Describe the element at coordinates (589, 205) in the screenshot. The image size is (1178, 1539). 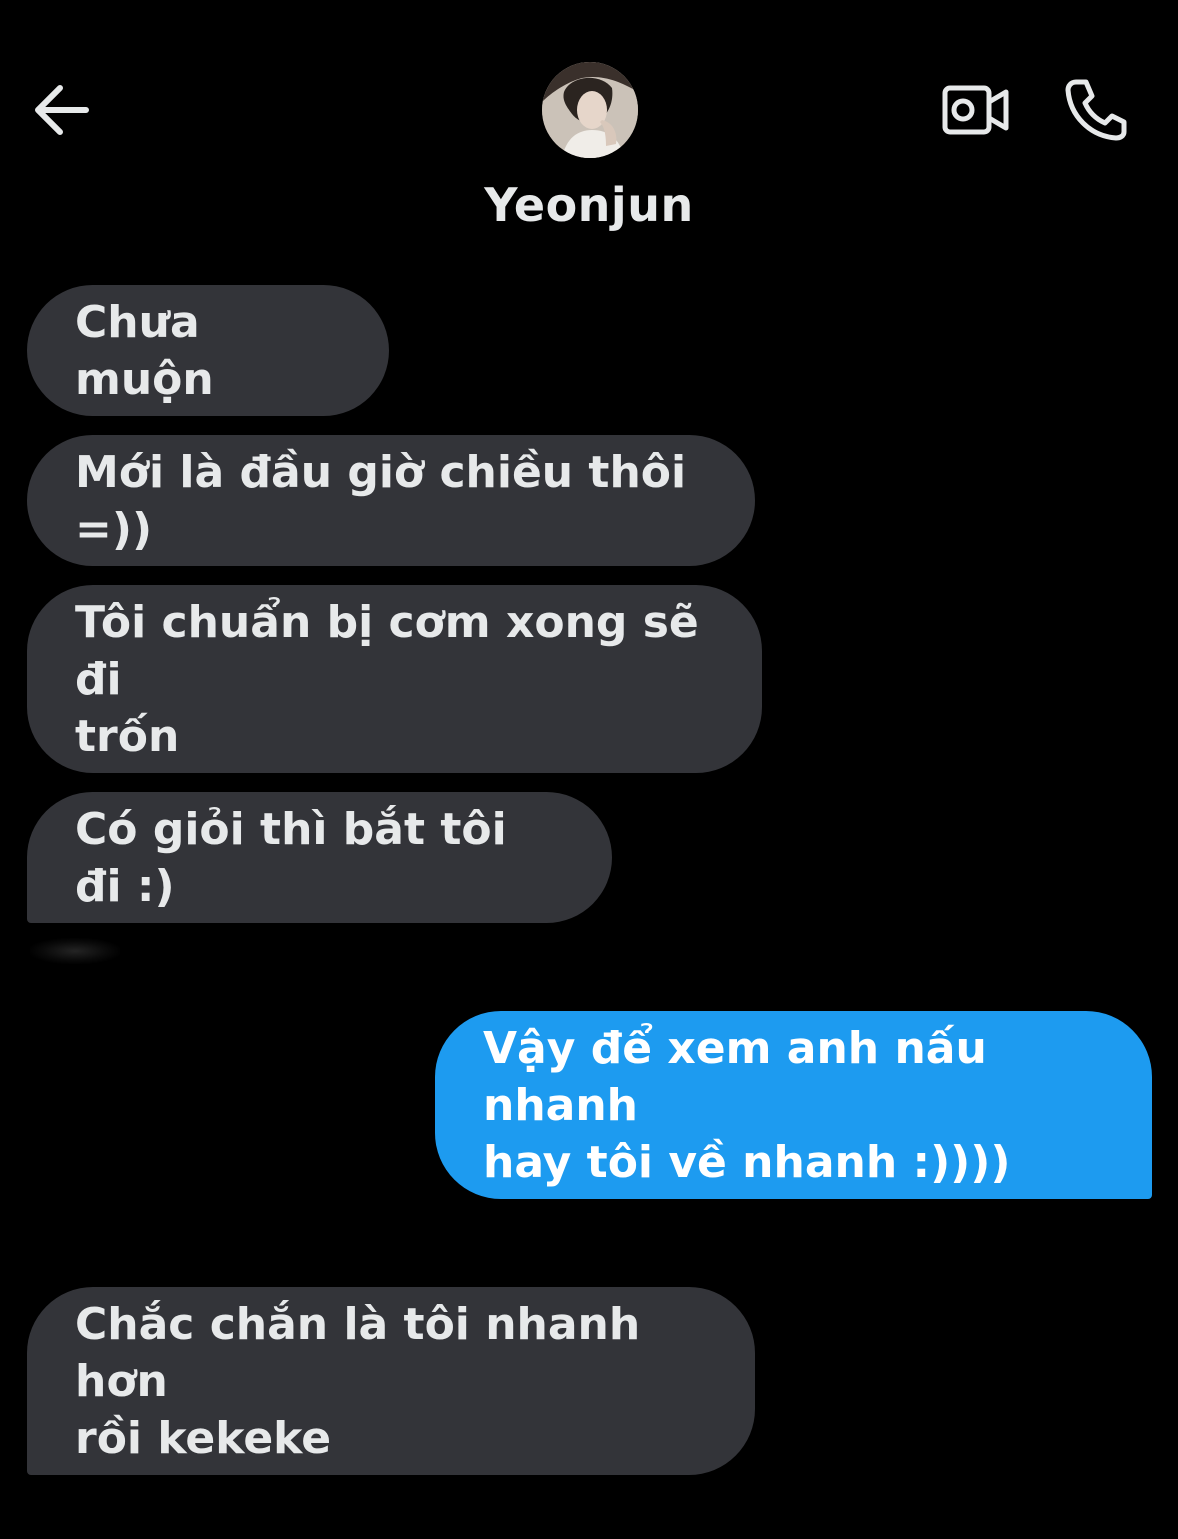
I see `contact-name: Yeonjun` at that location.